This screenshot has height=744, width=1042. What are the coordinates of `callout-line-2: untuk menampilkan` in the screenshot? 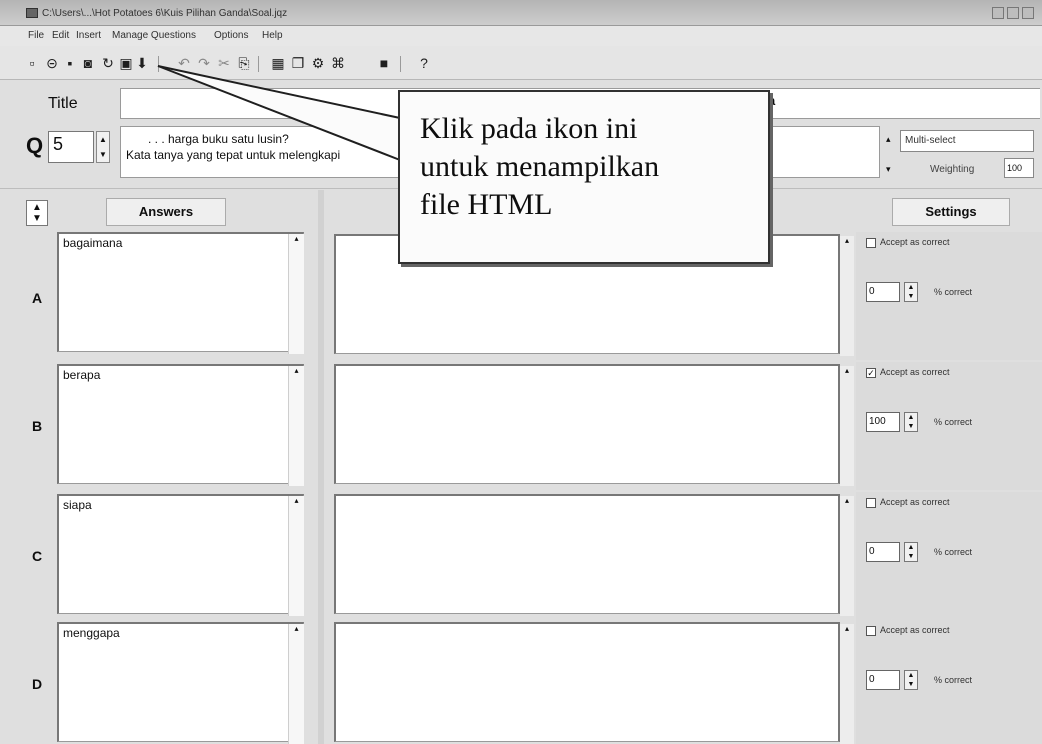 It's located at (540, 166).